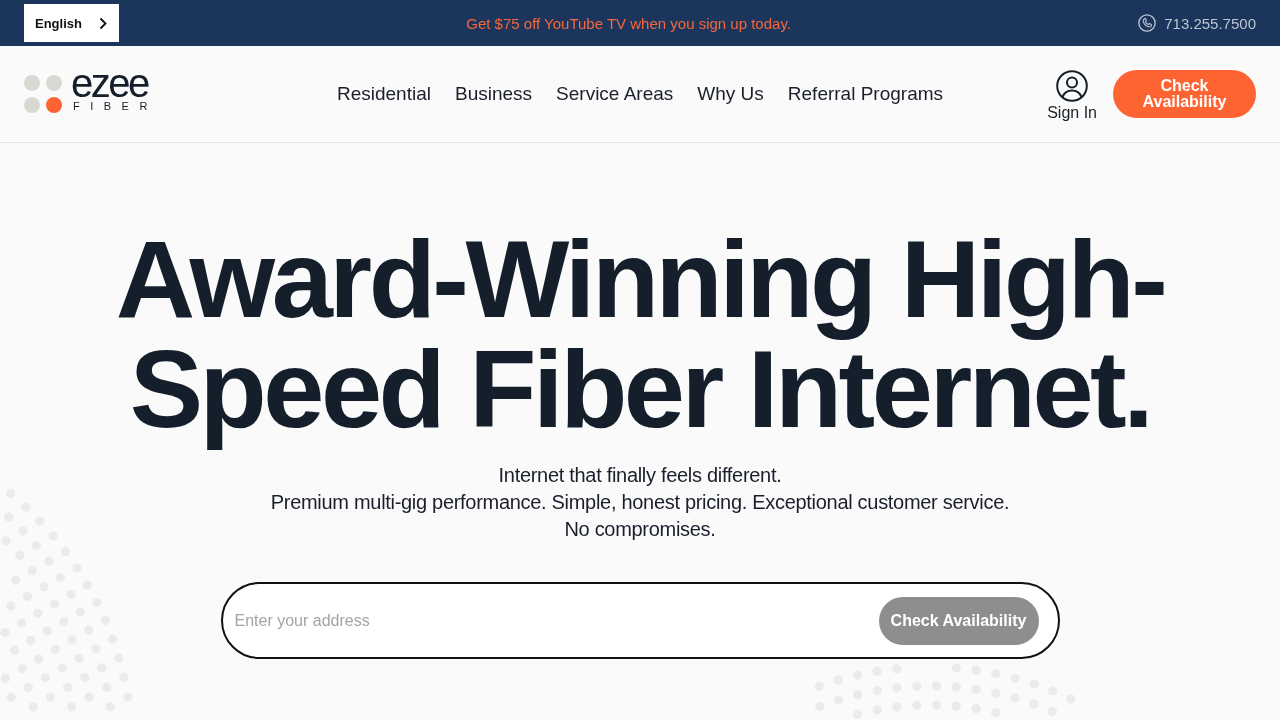 This screenshot has width=1280, height=720. What do you see at coordinates (865, 94) in the screenshot?
I see `nav-link: Referral Programs` at bounding box center [865, 94].